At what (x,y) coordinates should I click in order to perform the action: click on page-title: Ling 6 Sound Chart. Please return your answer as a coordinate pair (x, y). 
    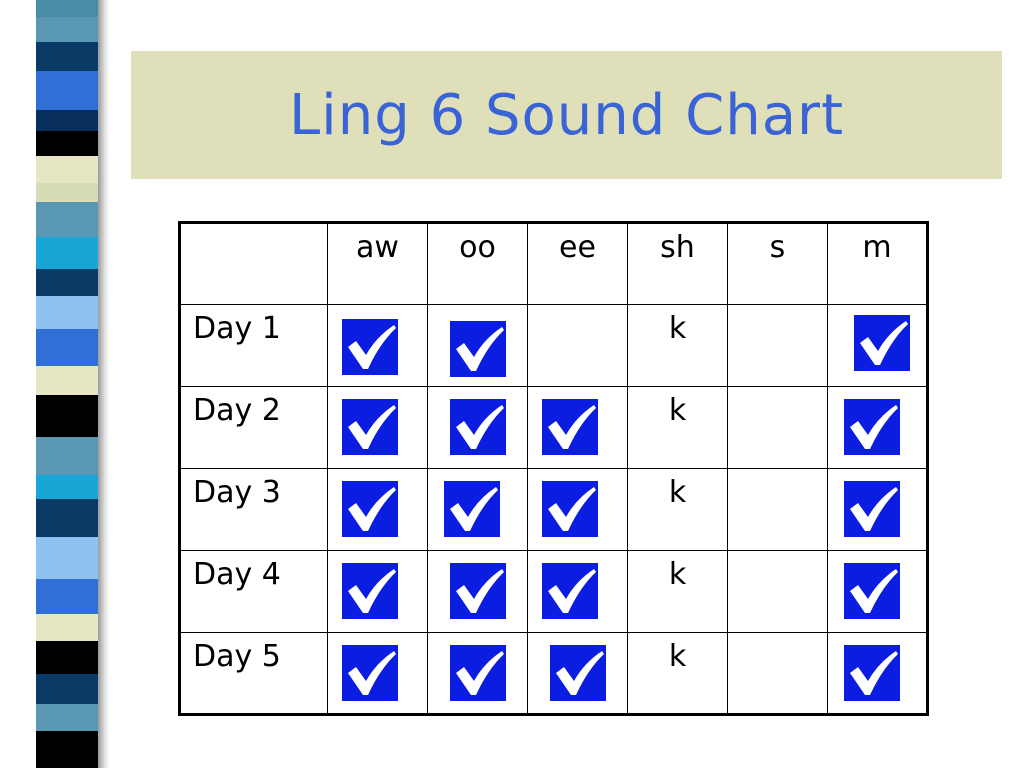
    Looking at the image, I should click on (566, 115).